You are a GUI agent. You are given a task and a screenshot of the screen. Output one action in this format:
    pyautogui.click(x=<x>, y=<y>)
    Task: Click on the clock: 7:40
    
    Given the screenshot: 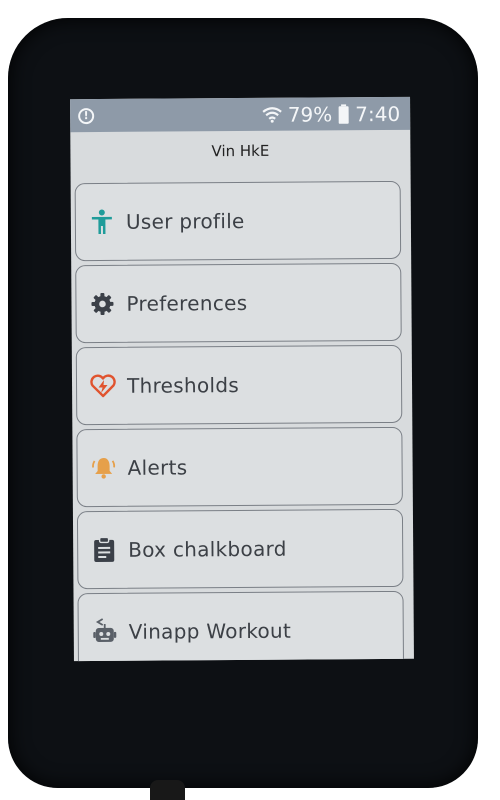 What is the action you would take?
    pyautogui.click(x=378, y=113)
    